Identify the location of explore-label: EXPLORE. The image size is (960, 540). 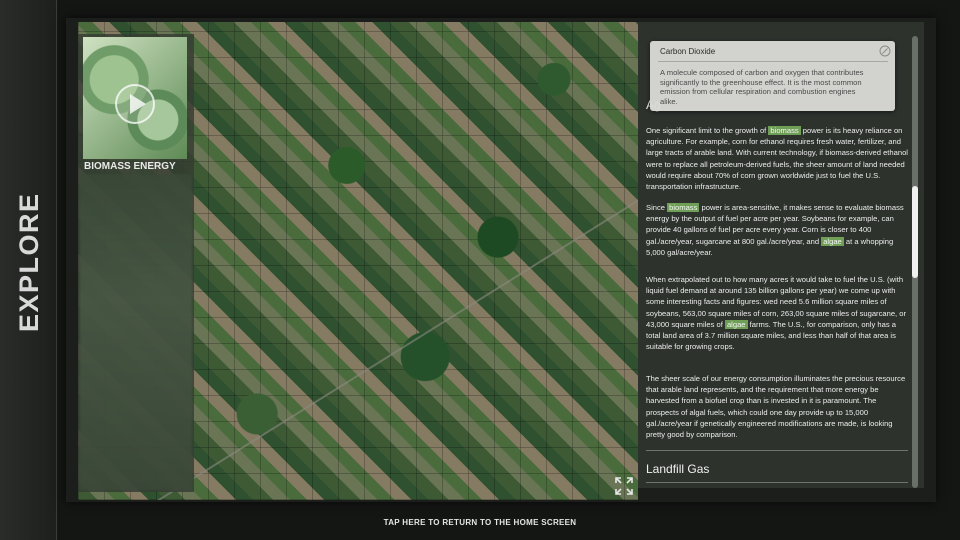
(29, 262).